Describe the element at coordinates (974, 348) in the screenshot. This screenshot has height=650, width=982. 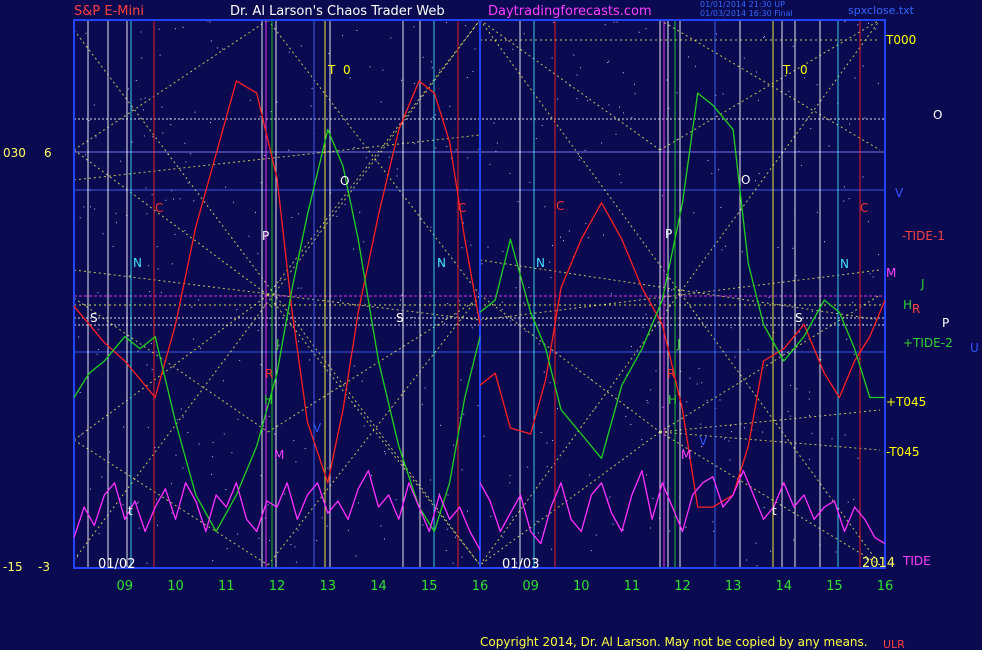
I see `right-label: U` at that location.